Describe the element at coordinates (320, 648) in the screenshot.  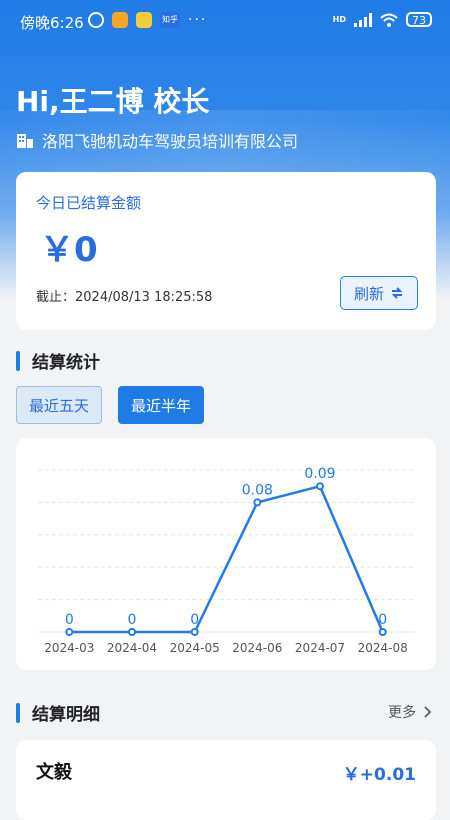
I see `chart-x-tick-label: 2024-07` at that location.